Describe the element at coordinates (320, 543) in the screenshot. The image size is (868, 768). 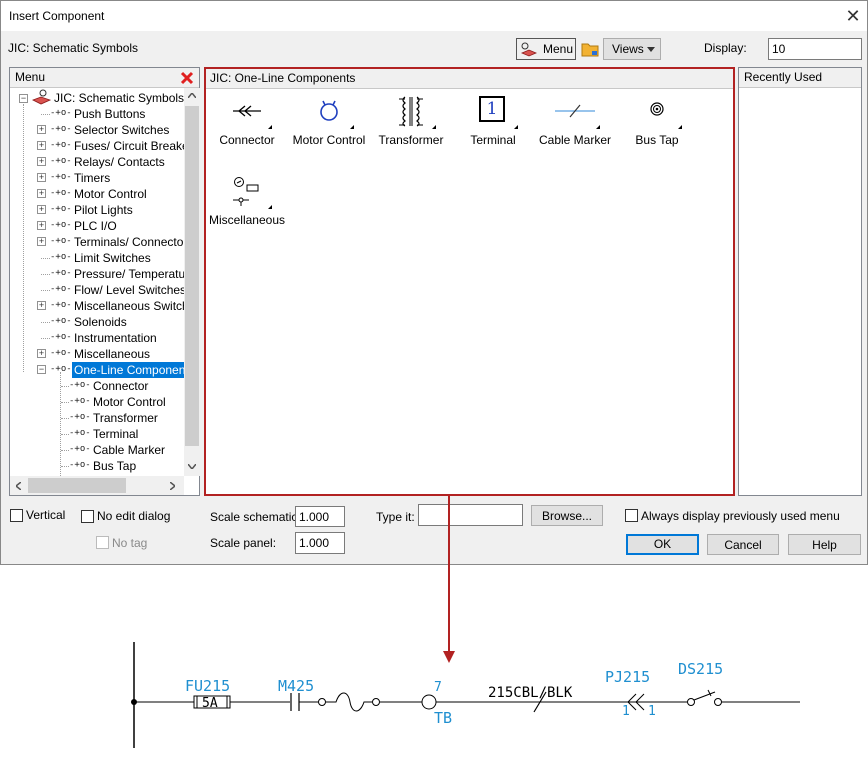
I see `scale-panel-input: 1.000` at that location.